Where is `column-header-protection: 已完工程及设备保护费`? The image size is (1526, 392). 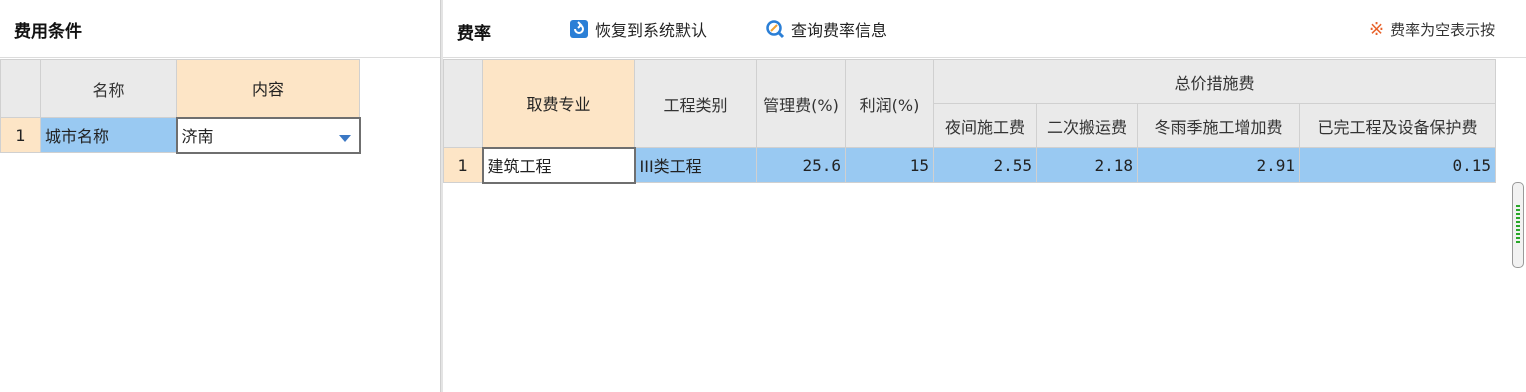 column-header-protection: 已完工程及设备保护费 is located at coordinates (1397, 125).